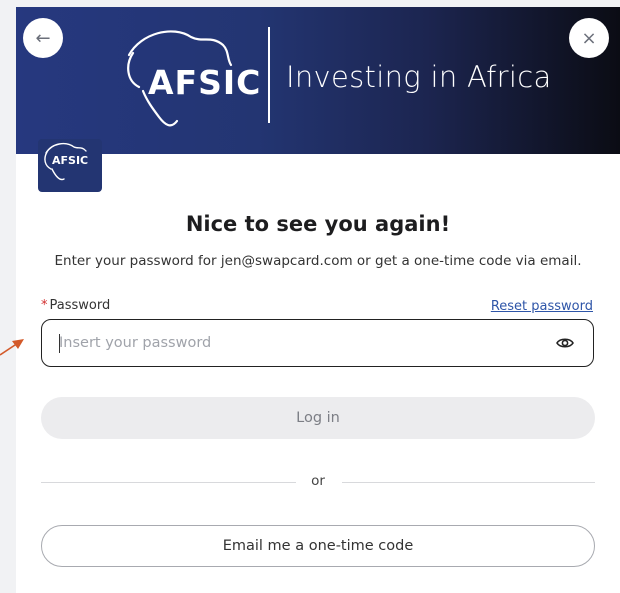 The height and width of the screenshot is (593, 620). Describe the element at coordinates (44, 305) in the screenshot. I see `required-marker: *` at that location.